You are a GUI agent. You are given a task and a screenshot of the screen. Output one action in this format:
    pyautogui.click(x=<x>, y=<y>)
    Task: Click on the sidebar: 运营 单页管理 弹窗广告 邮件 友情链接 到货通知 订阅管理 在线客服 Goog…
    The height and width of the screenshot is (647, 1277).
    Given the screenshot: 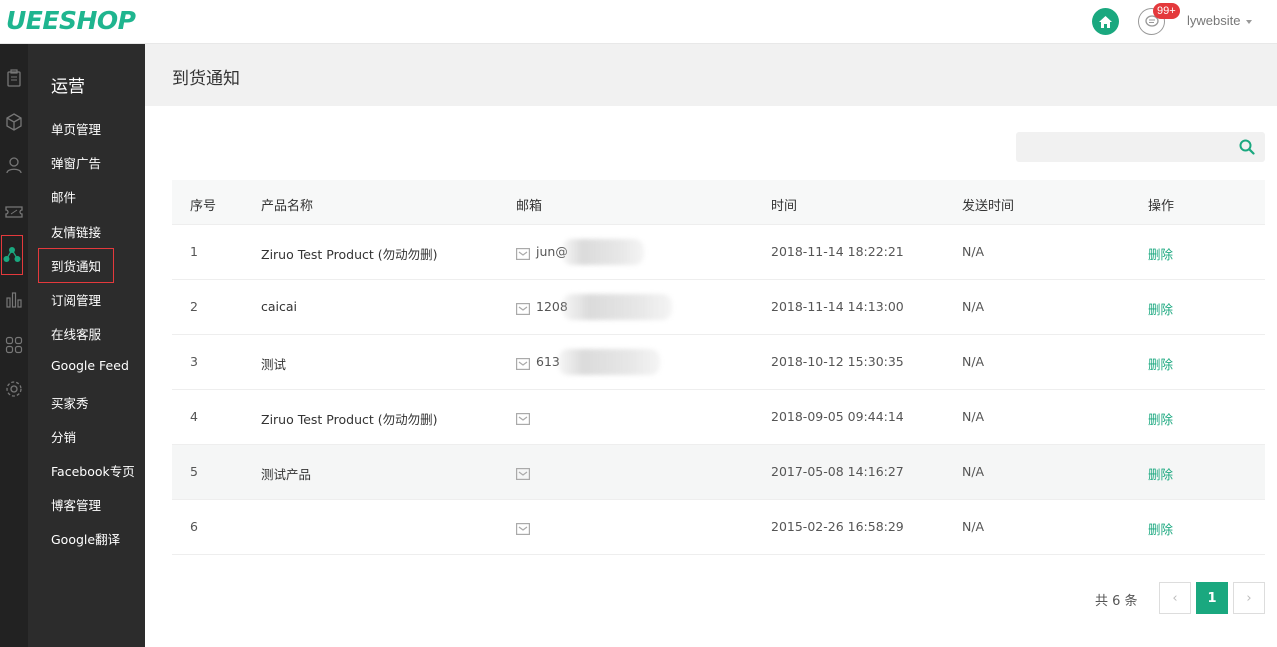 What is the action you would take?
    pyautogui.click(x=86, y=345)
    